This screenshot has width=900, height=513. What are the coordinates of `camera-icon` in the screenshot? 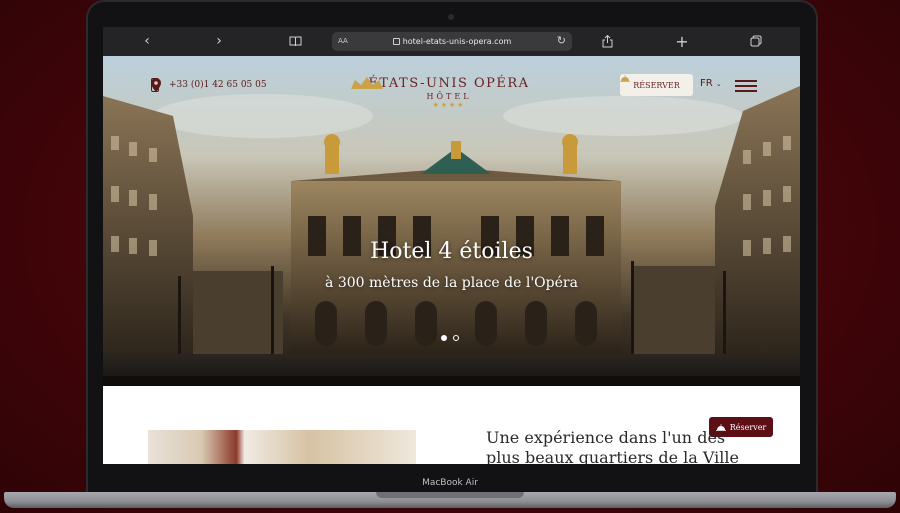 It's located at (451, 17).